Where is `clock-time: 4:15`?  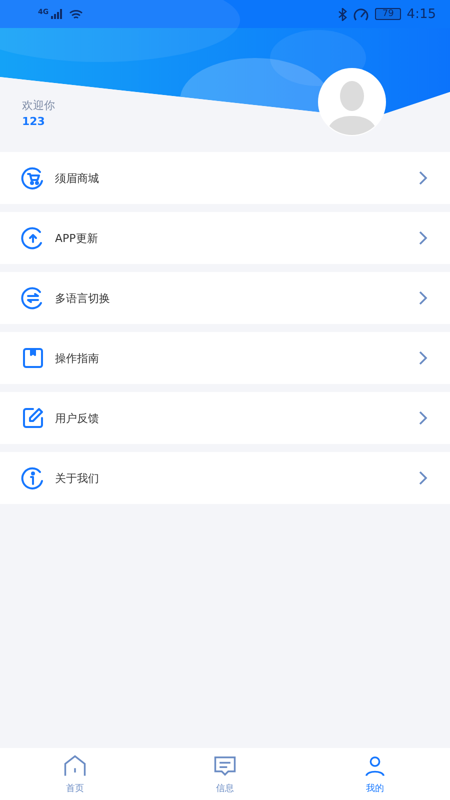 clock-time: 4:15 is located at coordinates (421, 14).